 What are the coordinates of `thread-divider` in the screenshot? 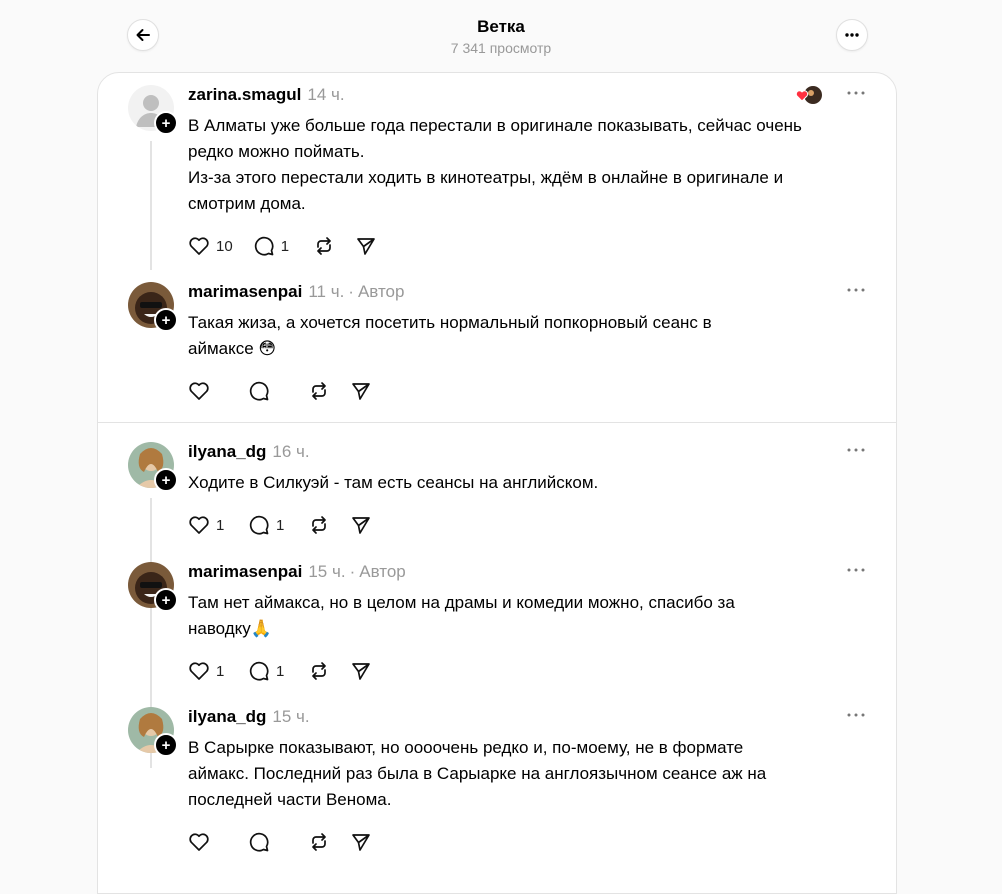 It's located at (497, 422).